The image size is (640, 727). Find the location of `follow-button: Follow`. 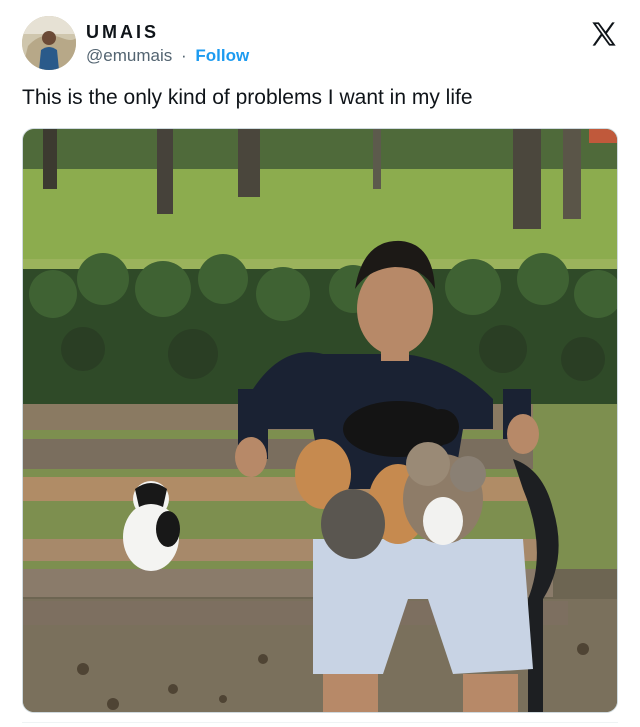

follow-button: Follow is located at coordinates (222, 55).